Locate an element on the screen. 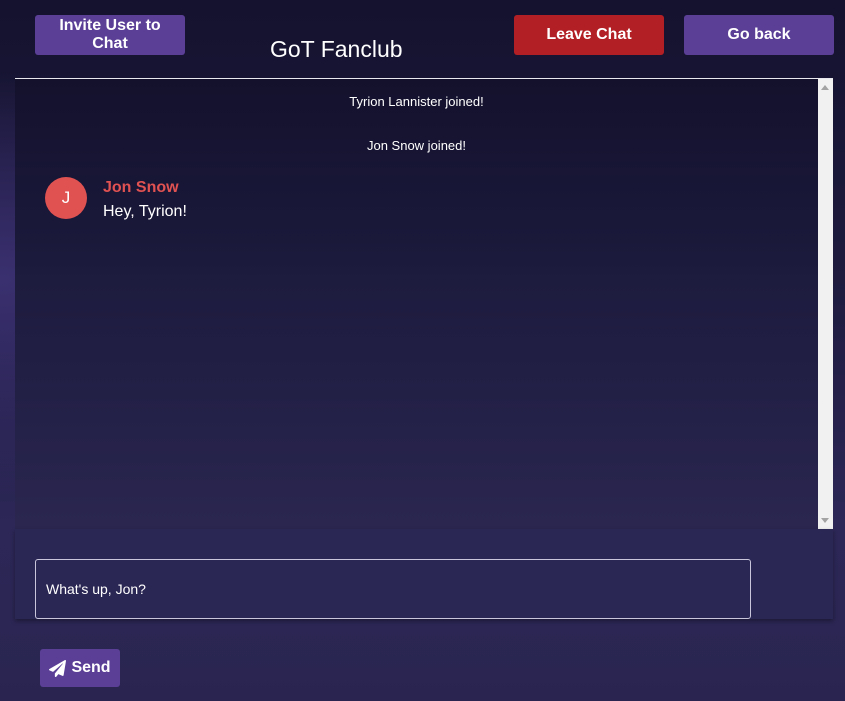  system-message: Tyrion Lannister joined! is located at coordinates (416, 101).